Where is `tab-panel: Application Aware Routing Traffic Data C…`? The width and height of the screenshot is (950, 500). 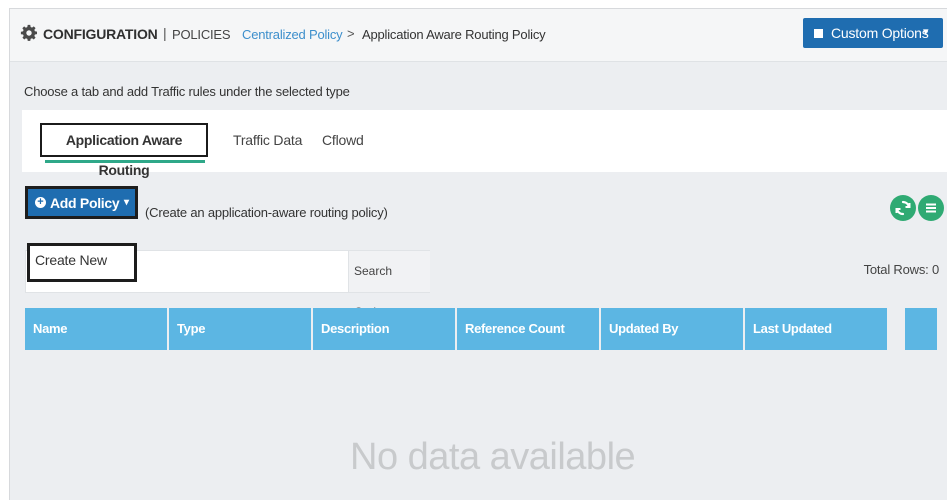
tab-panel: Application Aware Routing Traffic Data C… is located at coordinates (484, 144).